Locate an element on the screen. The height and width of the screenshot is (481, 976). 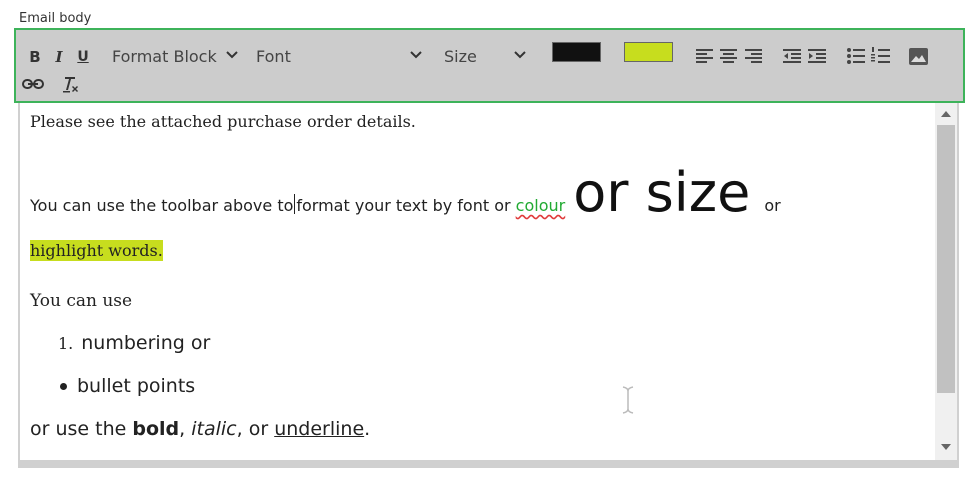
fmt-text-d: . is located at coordinates (367, 429).